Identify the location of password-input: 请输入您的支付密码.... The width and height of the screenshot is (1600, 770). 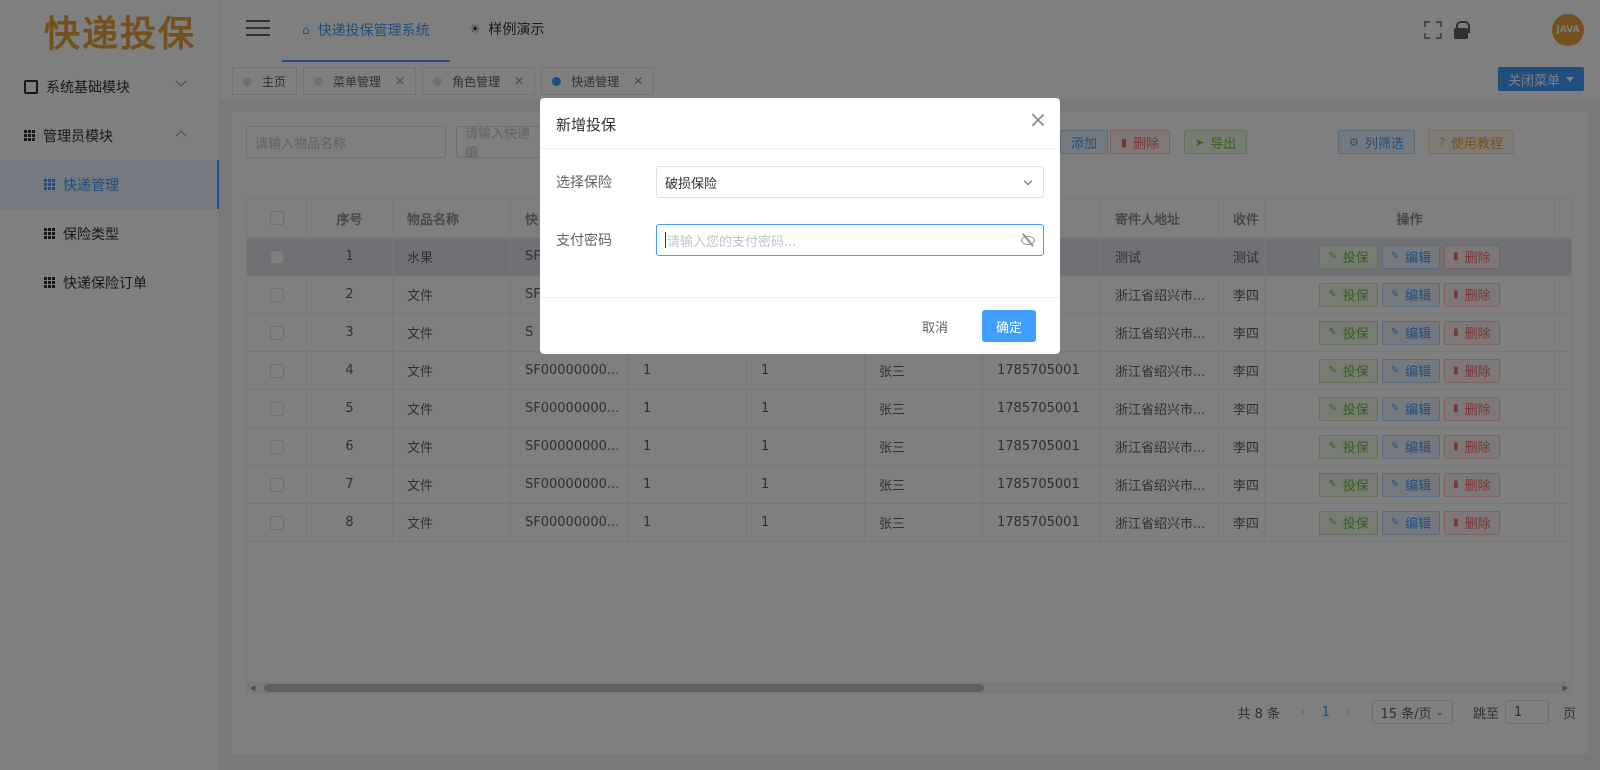
(850, 240).